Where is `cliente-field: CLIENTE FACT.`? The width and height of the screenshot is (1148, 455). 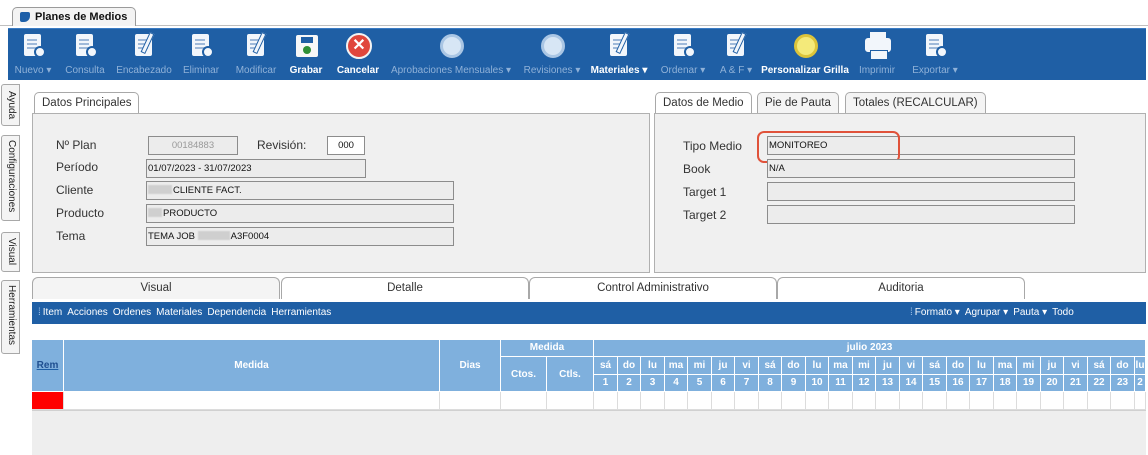
cliente-field: CLIENTE FACT. is located at coordinates (300, 190).